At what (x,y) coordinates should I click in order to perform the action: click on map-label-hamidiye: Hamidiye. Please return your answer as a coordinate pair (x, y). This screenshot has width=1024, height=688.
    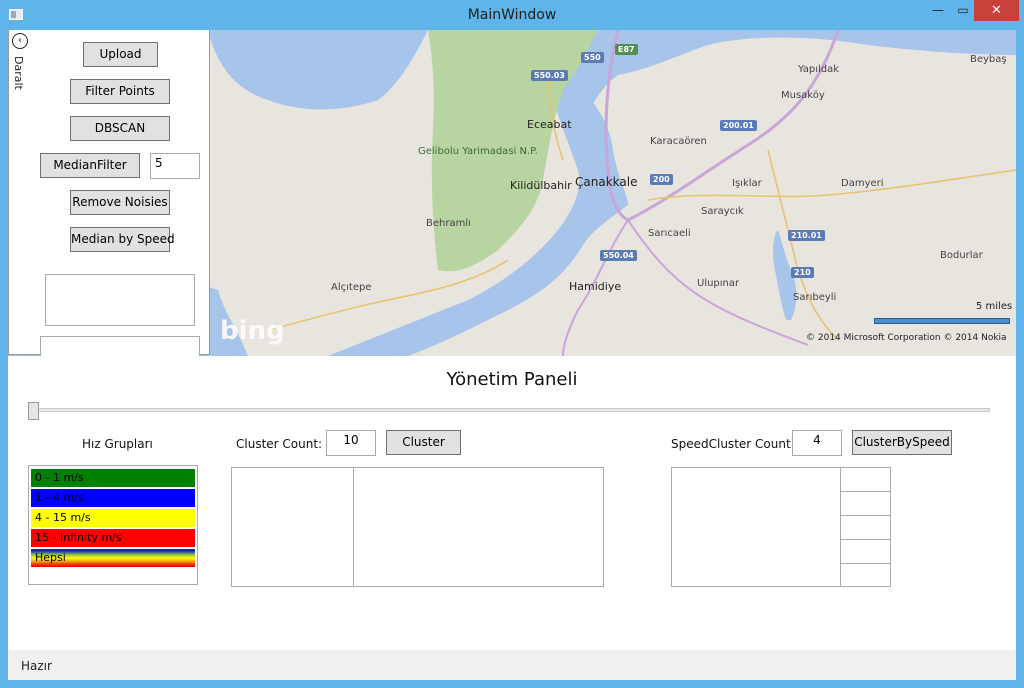
    Looking at the image, I should click on (595, 286).